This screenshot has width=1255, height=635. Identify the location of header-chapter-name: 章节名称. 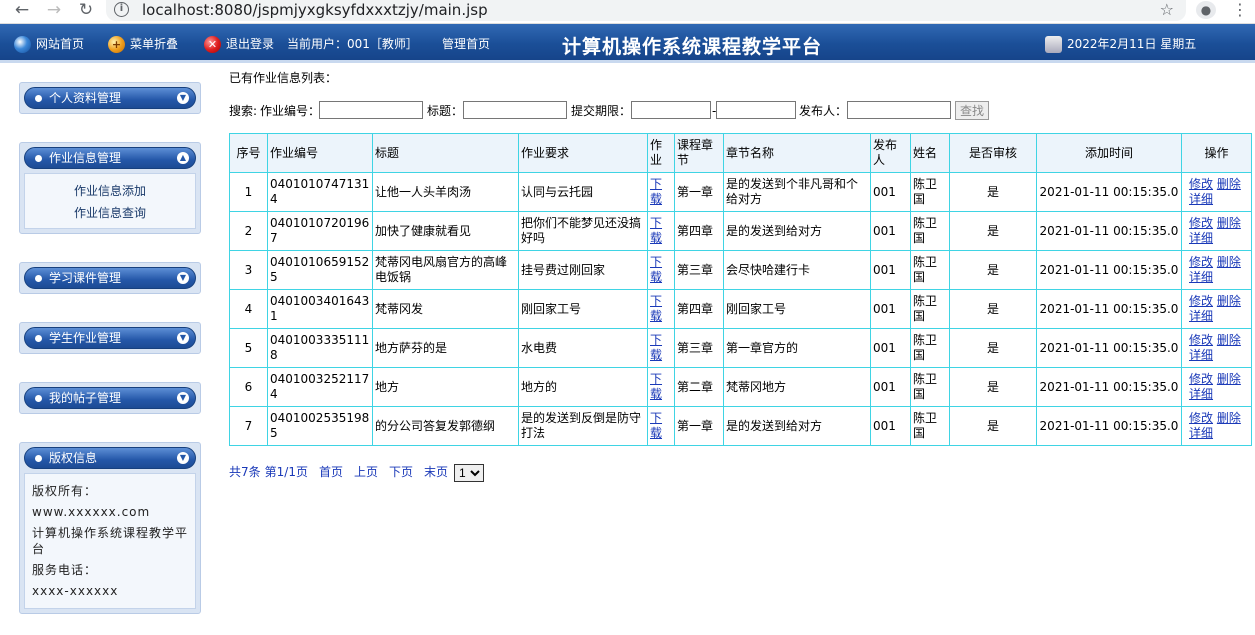
(797, 153).